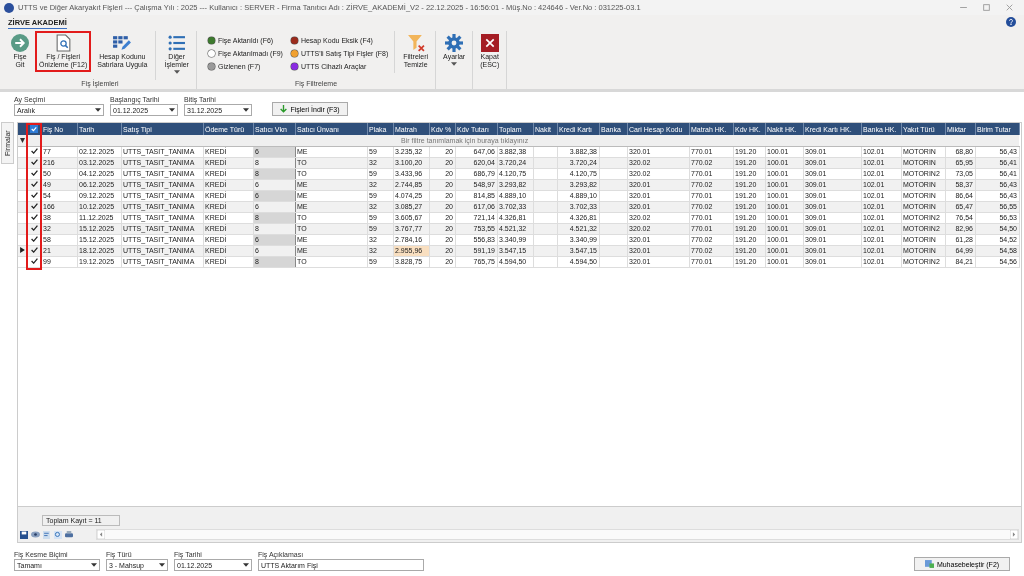  What do you see at coordinates (20, 43) in the screenshot?
I see `arrow-right-icon` at bounding box center [20, 43].